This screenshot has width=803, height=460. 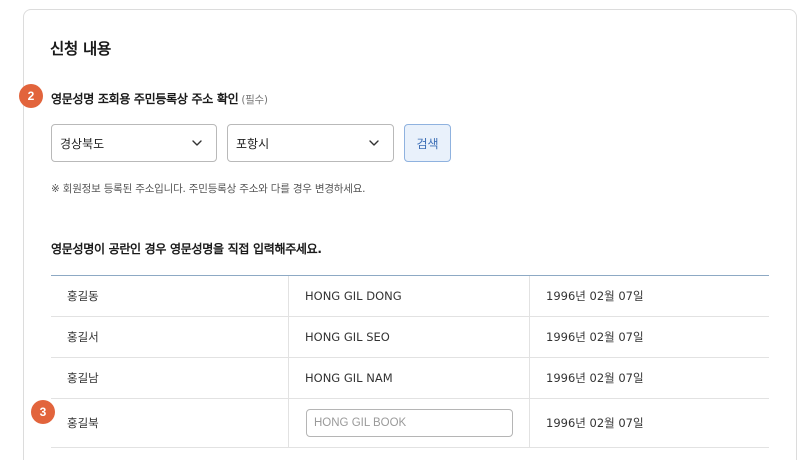 I want to click on english-name-input-cell, so click(x=409, y=423).